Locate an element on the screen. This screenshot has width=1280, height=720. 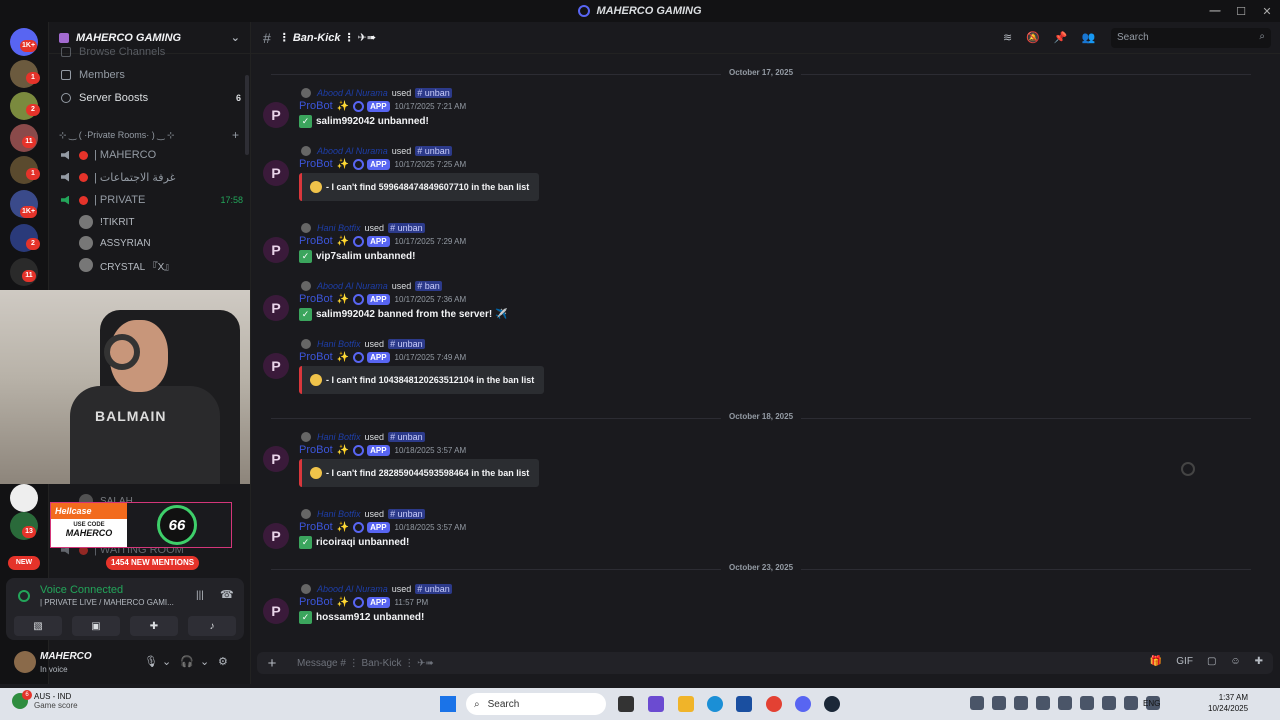
close-button: ✕ is located at coordinates (1267, 11).